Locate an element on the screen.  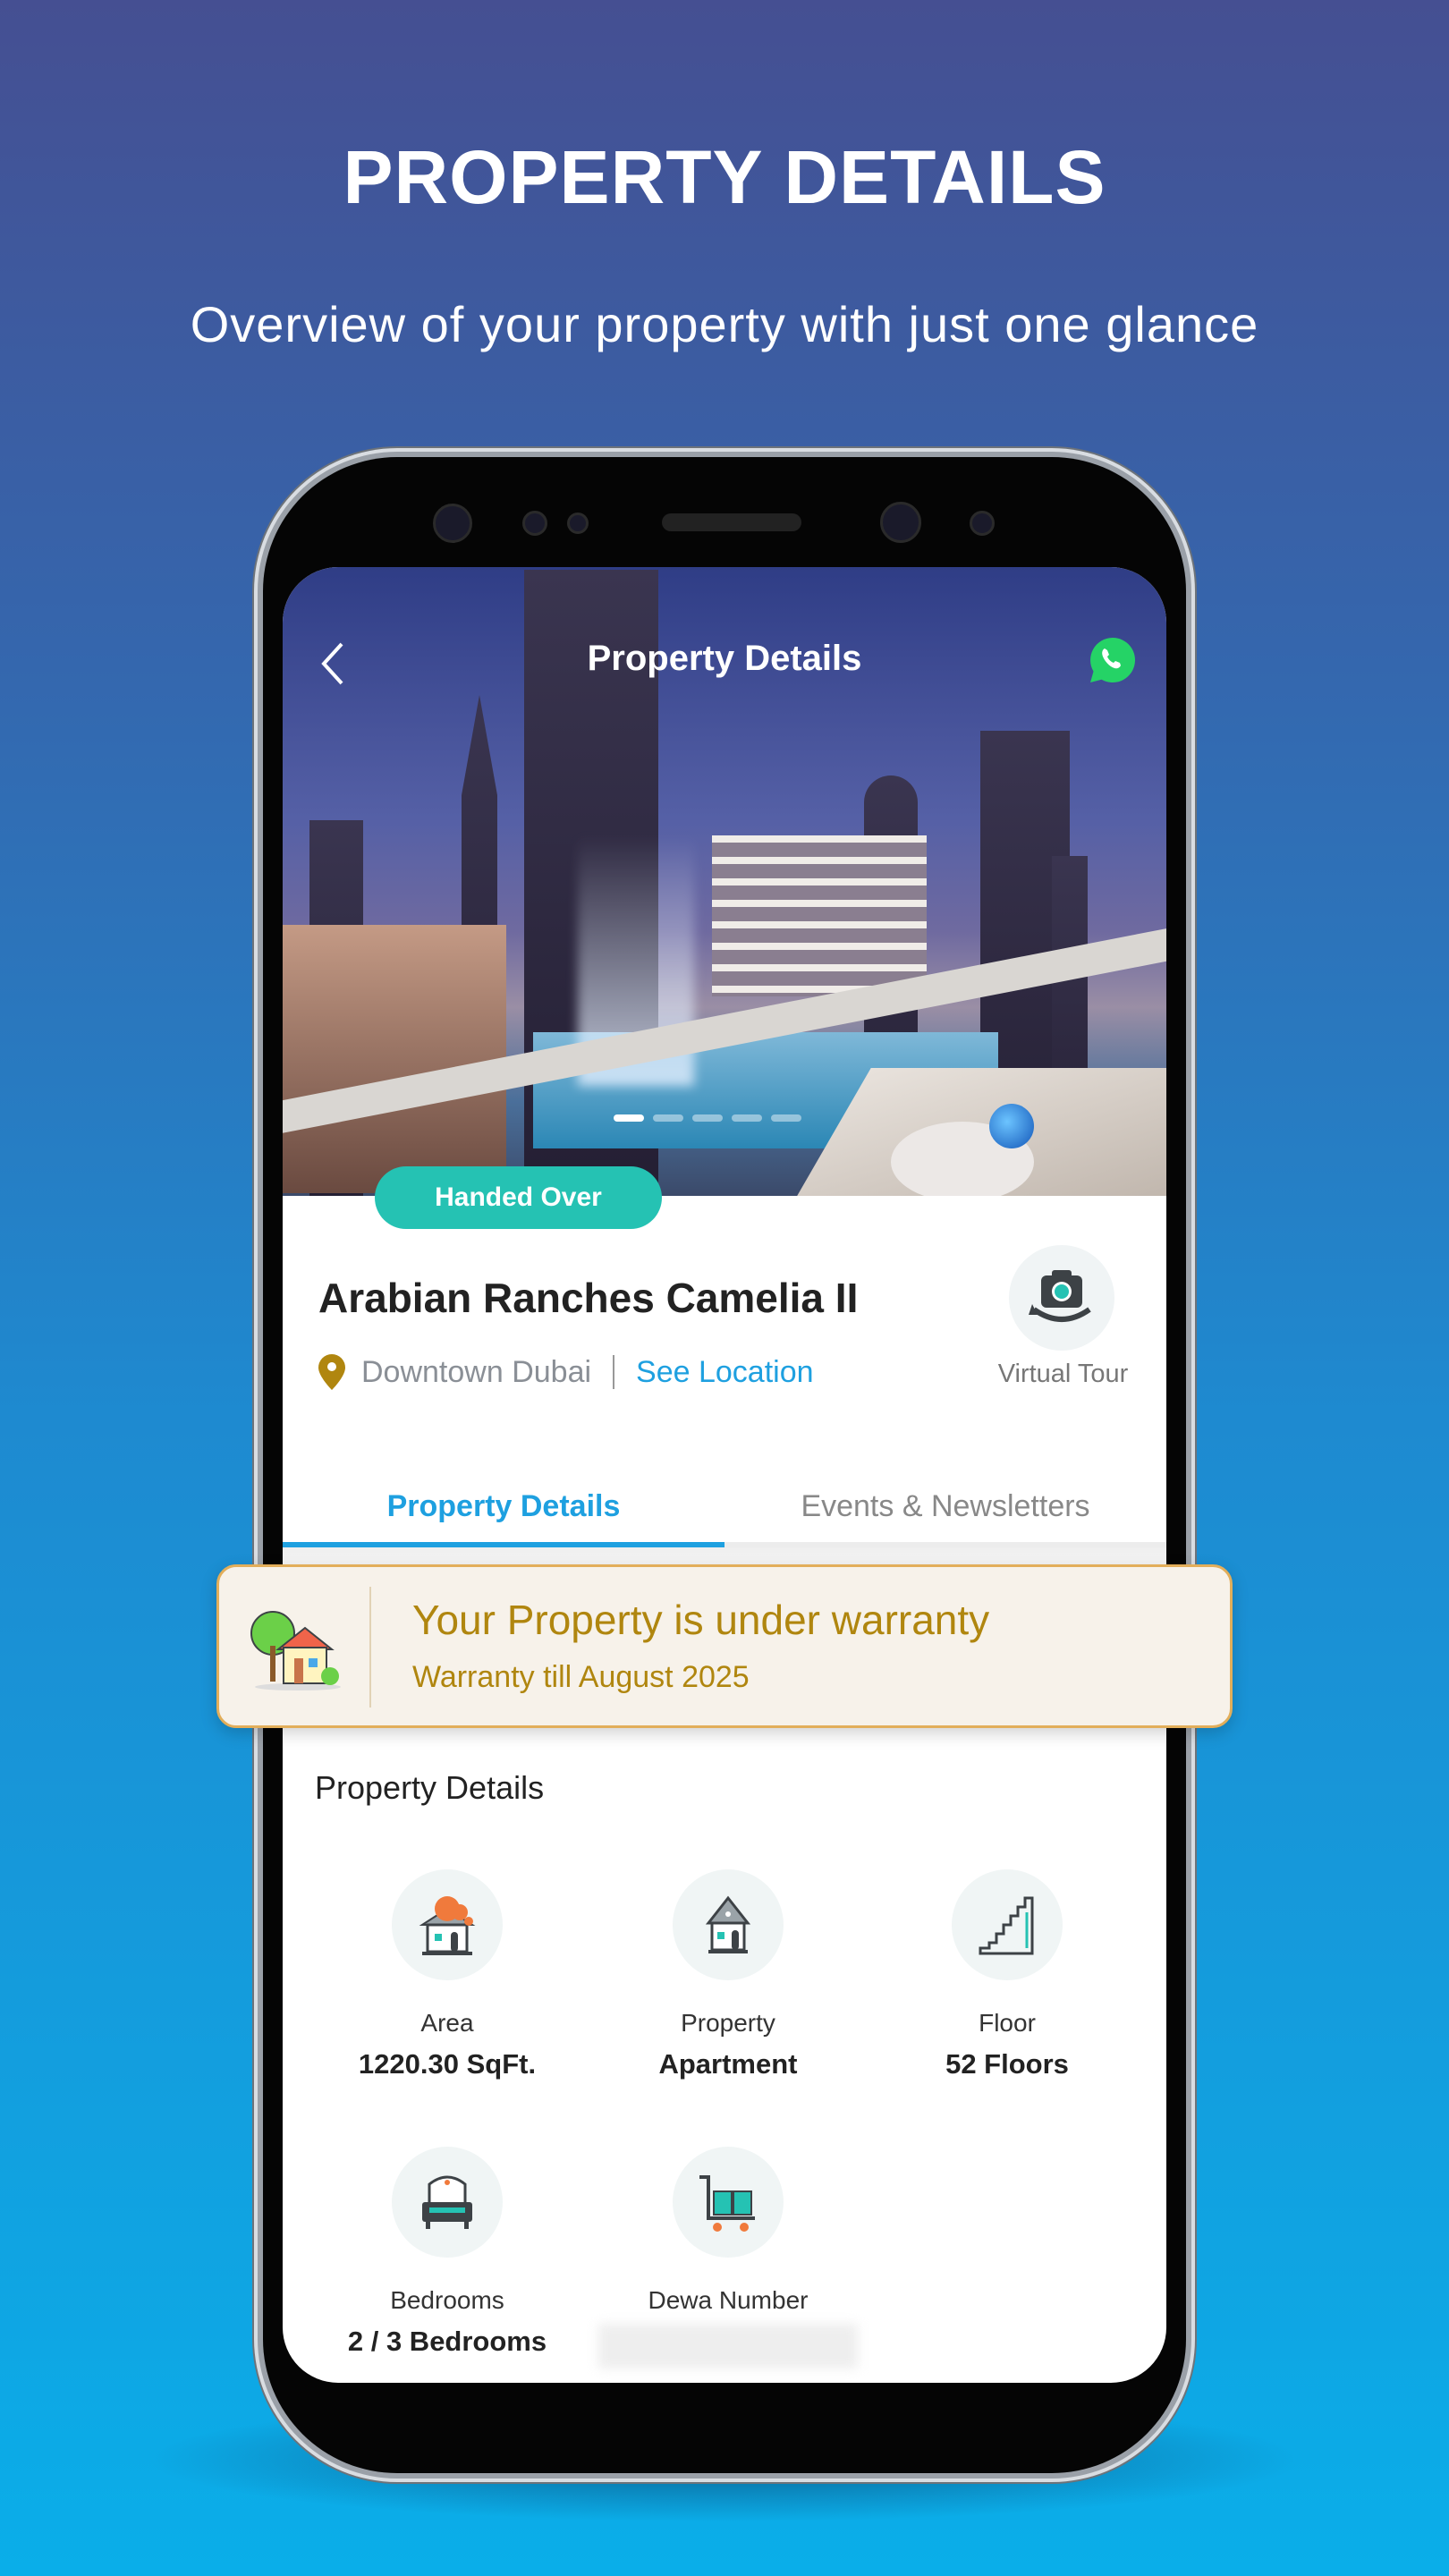
detail-value: 1220.30 SqFt. is located at coordinates (447, 2064).